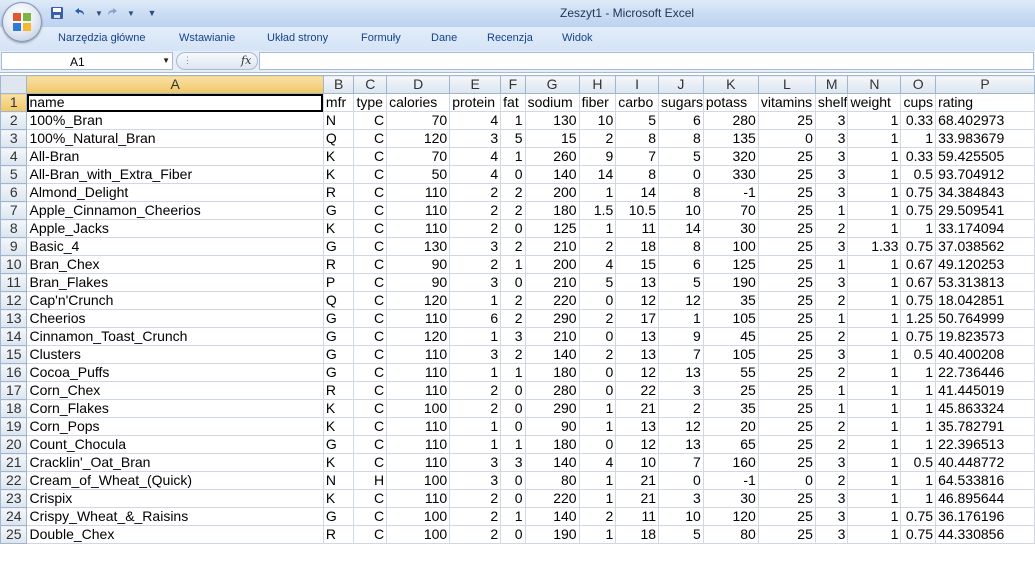 The width and height of the screenshot is (1035, 574). I want to click on column-header-m: M, so click(831, 84).